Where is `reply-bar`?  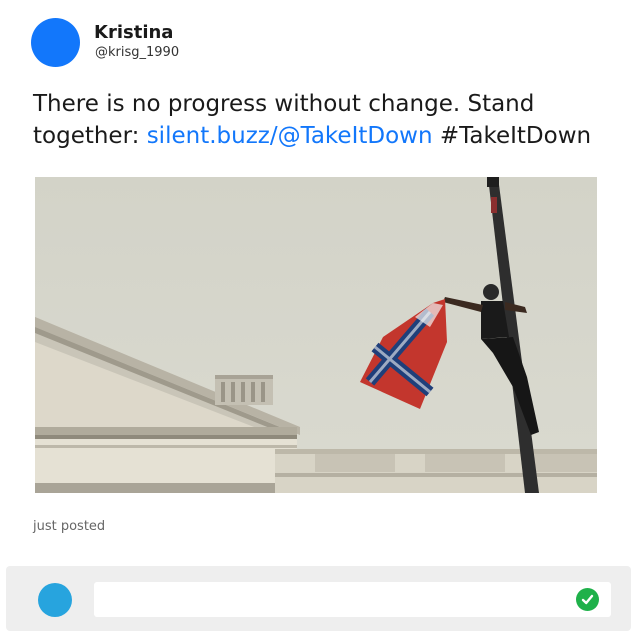
reply-bar is located at coordinates (318, 598).